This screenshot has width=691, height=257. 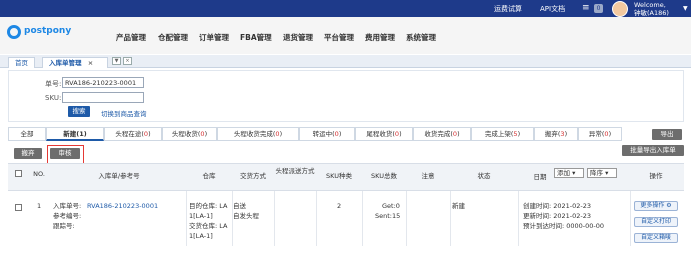 What do you see at coordinates (14, 32) in the screenshot?
I see `logo-icon` at bounding box center [14, 32].